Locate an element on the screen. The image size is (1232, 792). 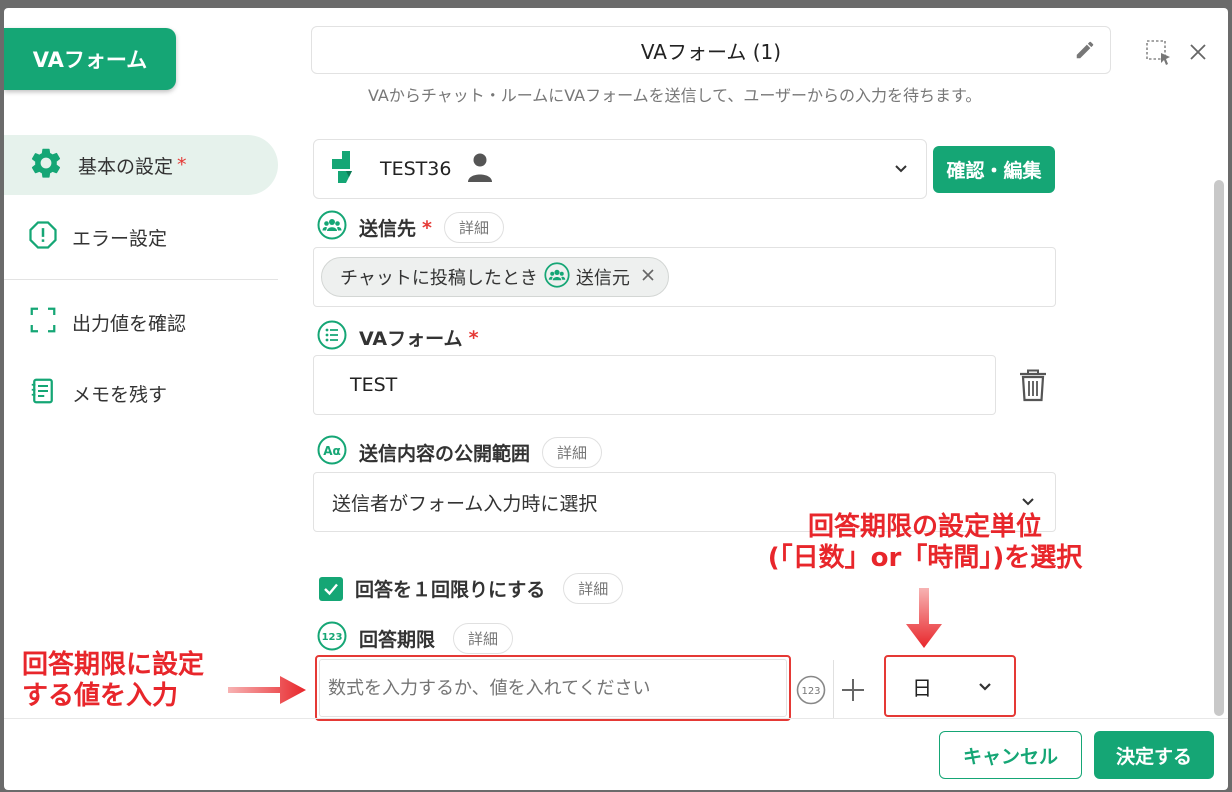
once-row: 回答を１回限りにする 詳細 is located at coordinates (471, 588).